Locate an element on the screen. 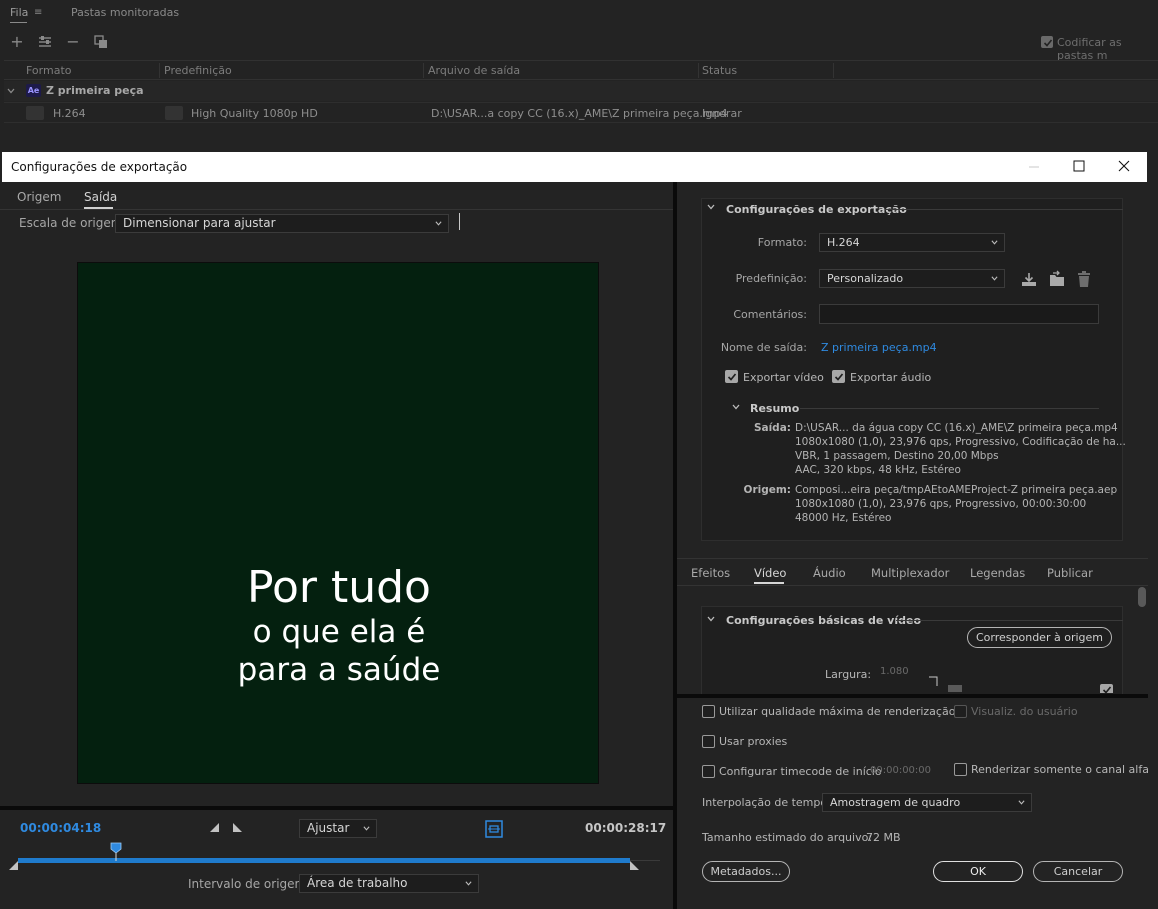 Image resolution: width=1158 pixels, height=909 pixels. source-range-label: Intervalo de origem: is located at coordinates (249, 884).